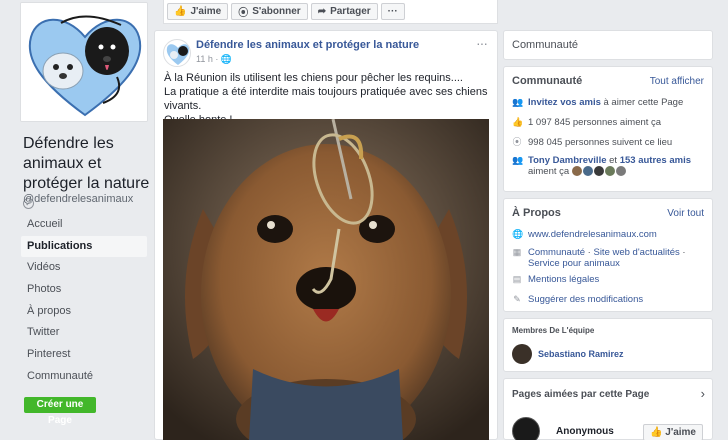 The width and height of the screenshot is (728, 440). Describe the element at coordinates (556, 252) in the screenshot. I see `category-link: Communauté` at that location.